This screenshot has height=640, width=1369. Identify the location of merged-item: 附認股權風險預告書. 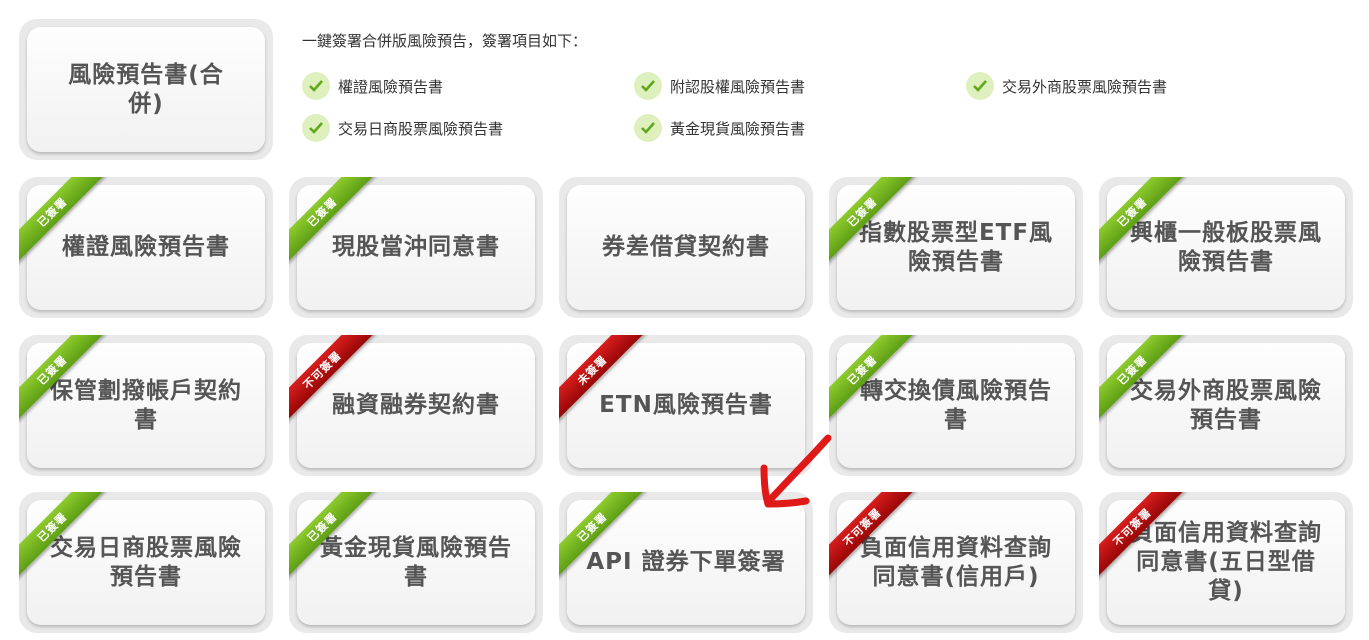
(719, 86).